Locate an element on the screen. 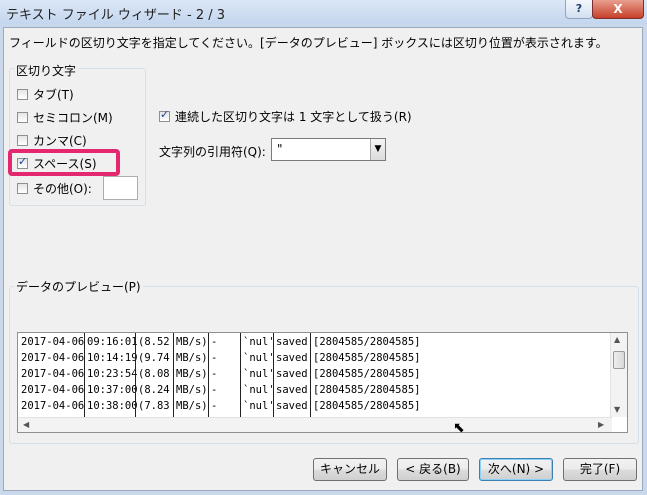 This screenshot has height=495, width=647. delimiter-group-title: 区切り文字 is located at coordinates (46, 70).